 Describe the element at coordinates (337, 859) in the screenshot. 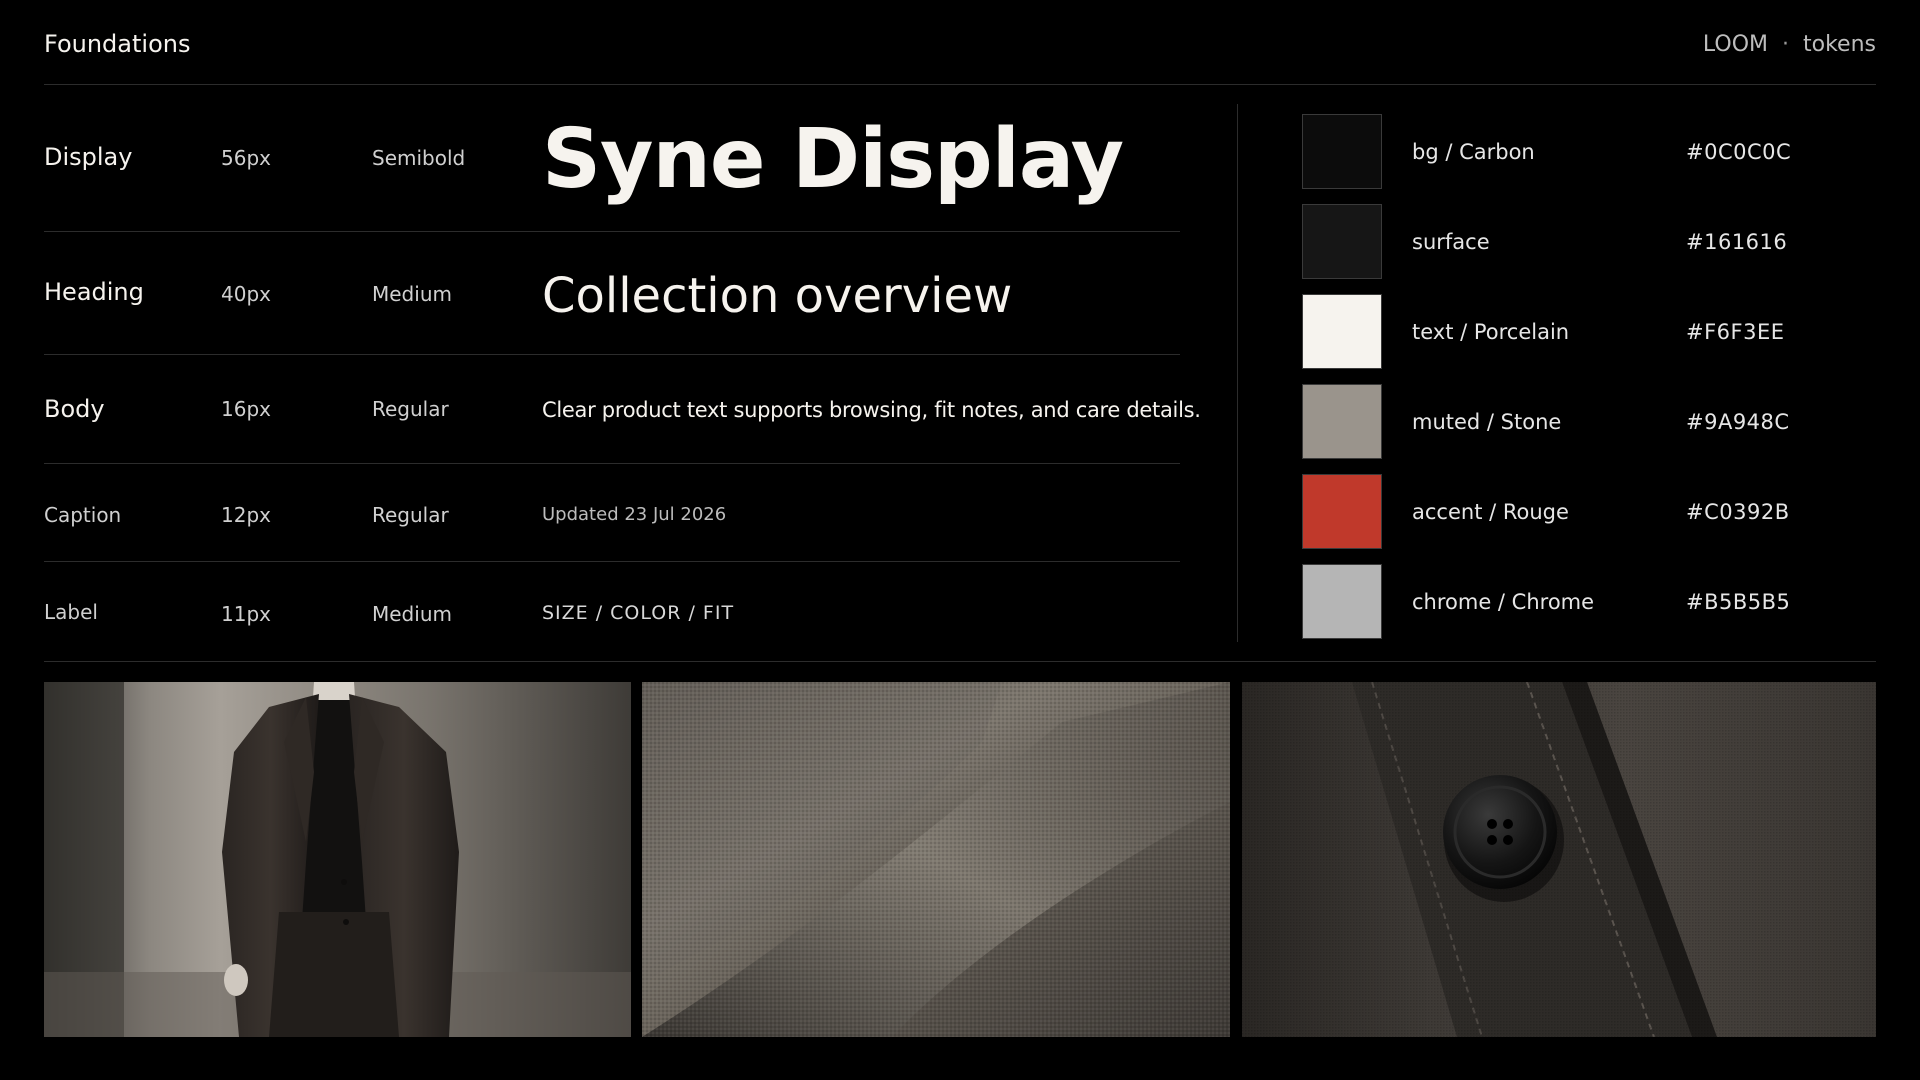

I see `tailored-jacket-photo` at that location.